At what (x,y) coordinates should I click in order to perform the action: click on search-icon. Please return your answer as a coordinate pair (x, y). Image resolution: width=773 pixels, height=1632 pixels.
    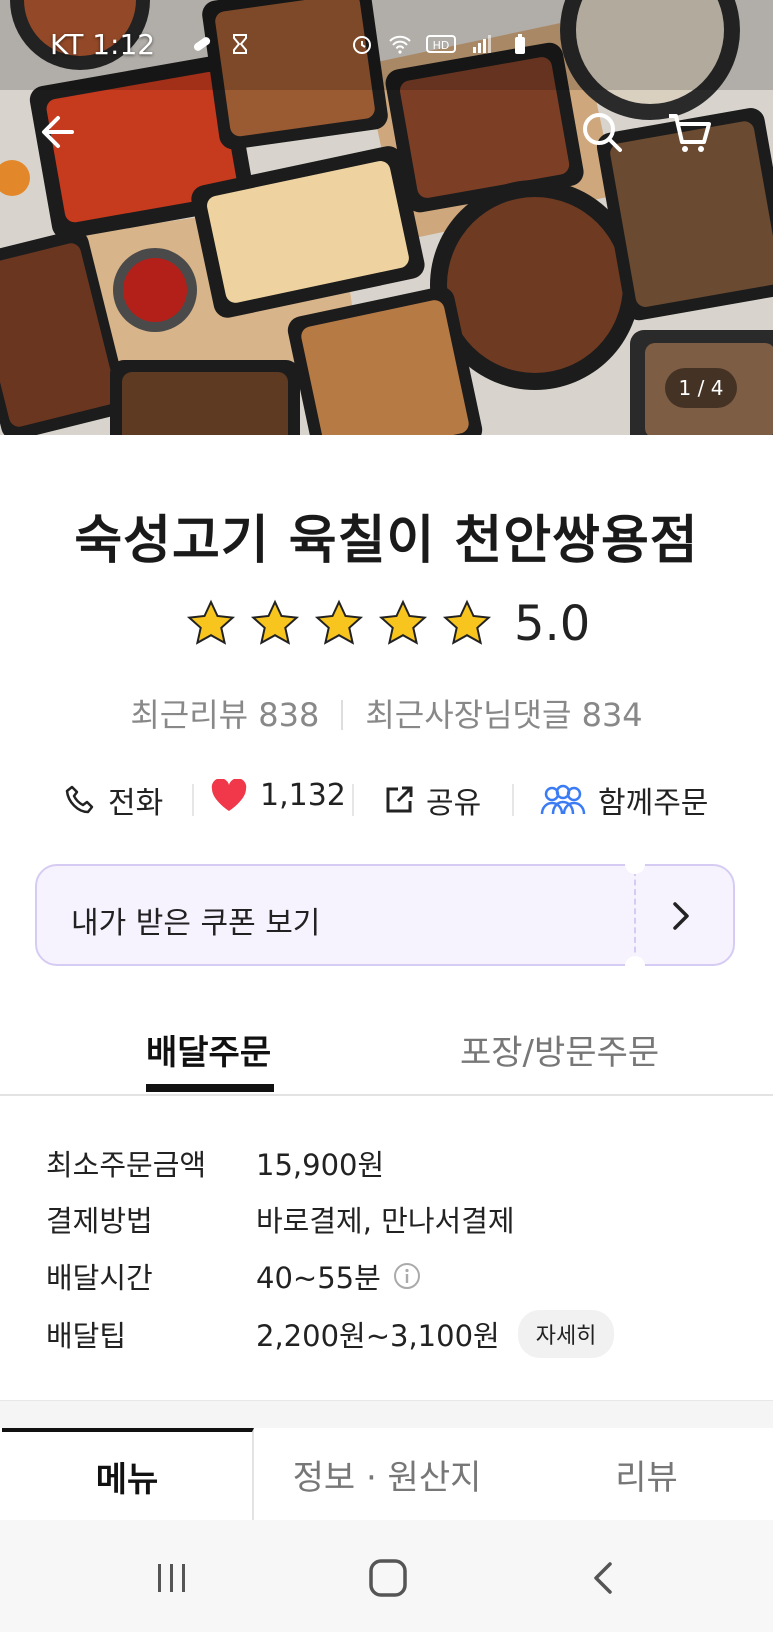
    Looking at the image, I should click on (602, 132).